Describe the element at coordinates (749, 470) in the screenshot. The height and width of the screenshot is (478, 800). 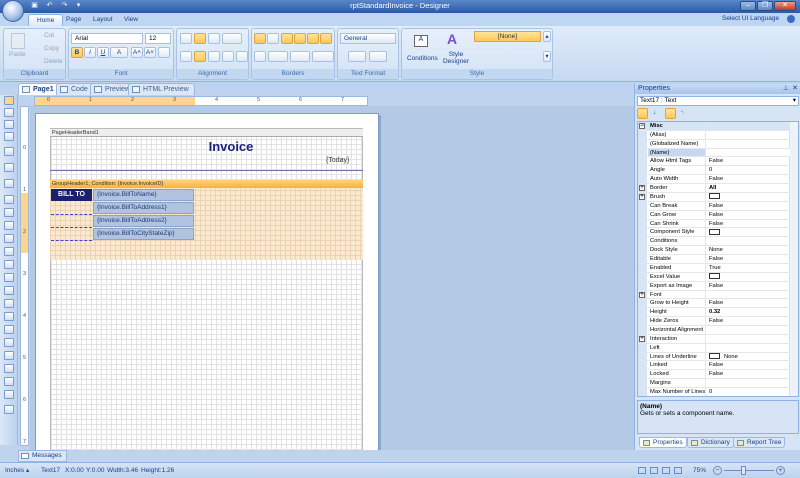
I see `zoom-slider` at that location.